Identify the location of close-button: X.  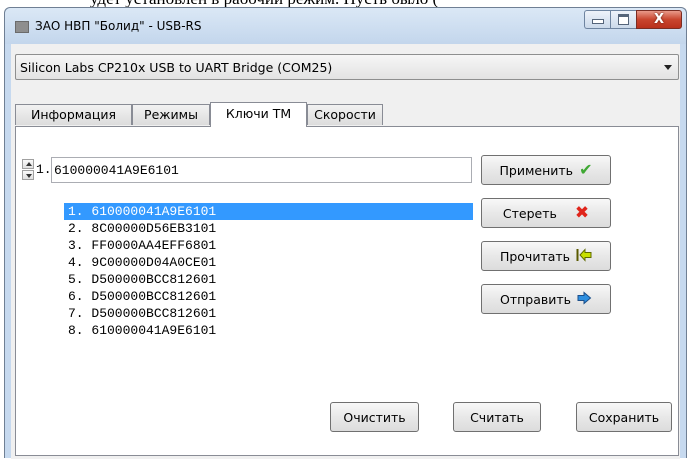
(659, 19).